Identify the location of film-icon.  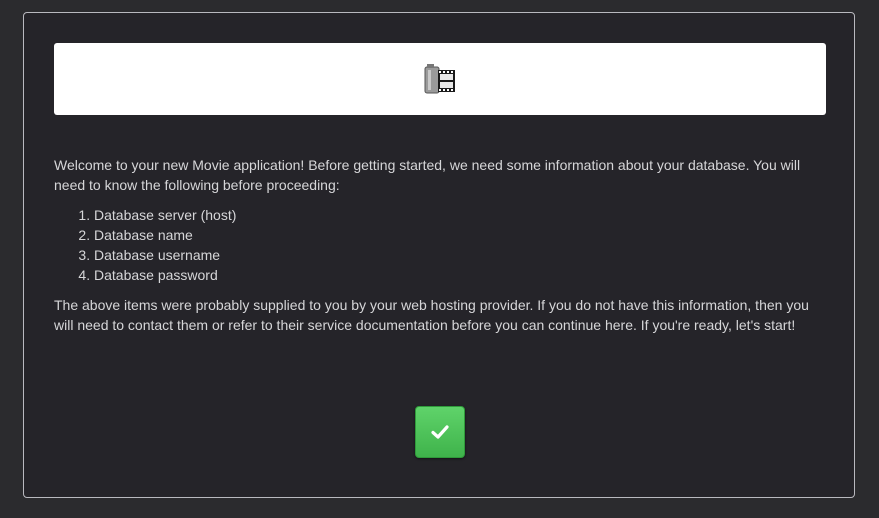
(439, 79).